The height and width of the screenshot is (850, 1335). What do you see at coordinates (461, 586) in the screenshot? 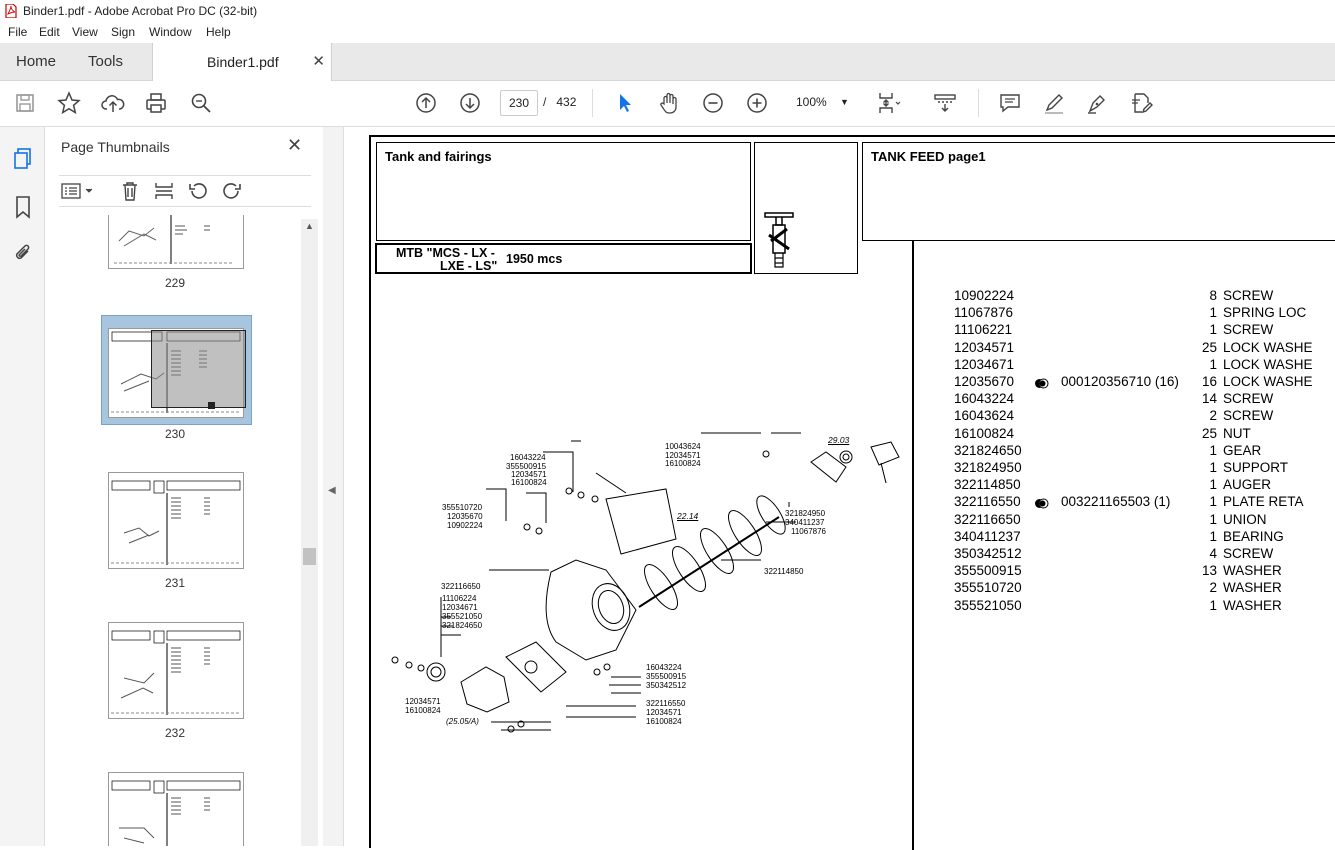
I see `callout: 322116650` at bounding box center [461, 586].